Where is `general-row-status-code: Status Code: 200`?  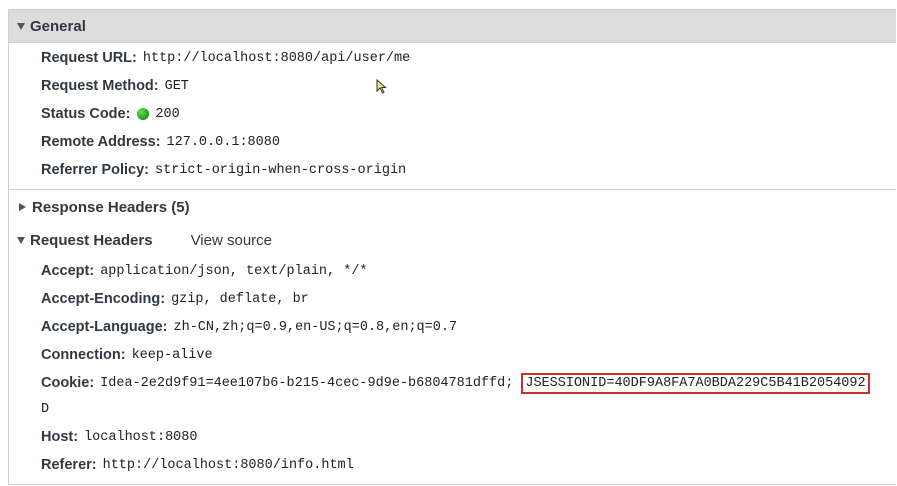
general-row-status-code: Status Code: 200 is located at coordinates (110, 114).